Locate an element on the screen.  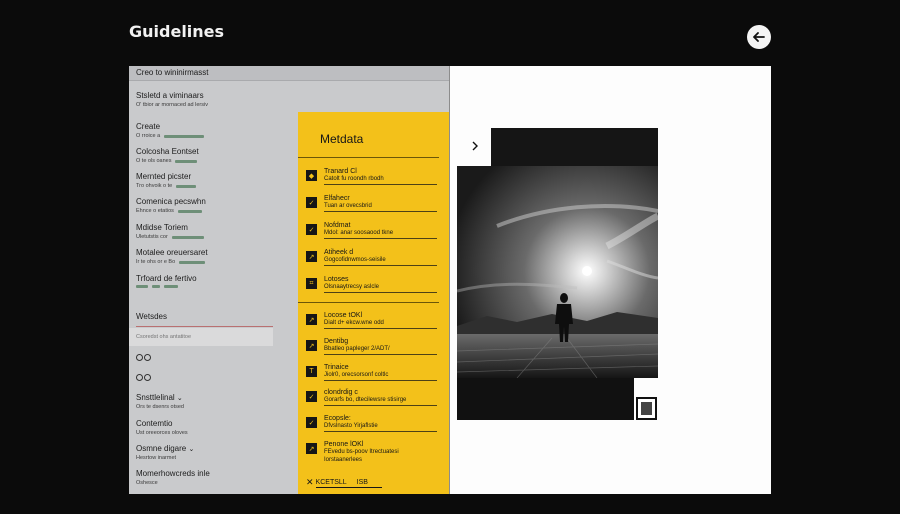
nav-item-title: Contemtio is located at coordinates (154, 423).